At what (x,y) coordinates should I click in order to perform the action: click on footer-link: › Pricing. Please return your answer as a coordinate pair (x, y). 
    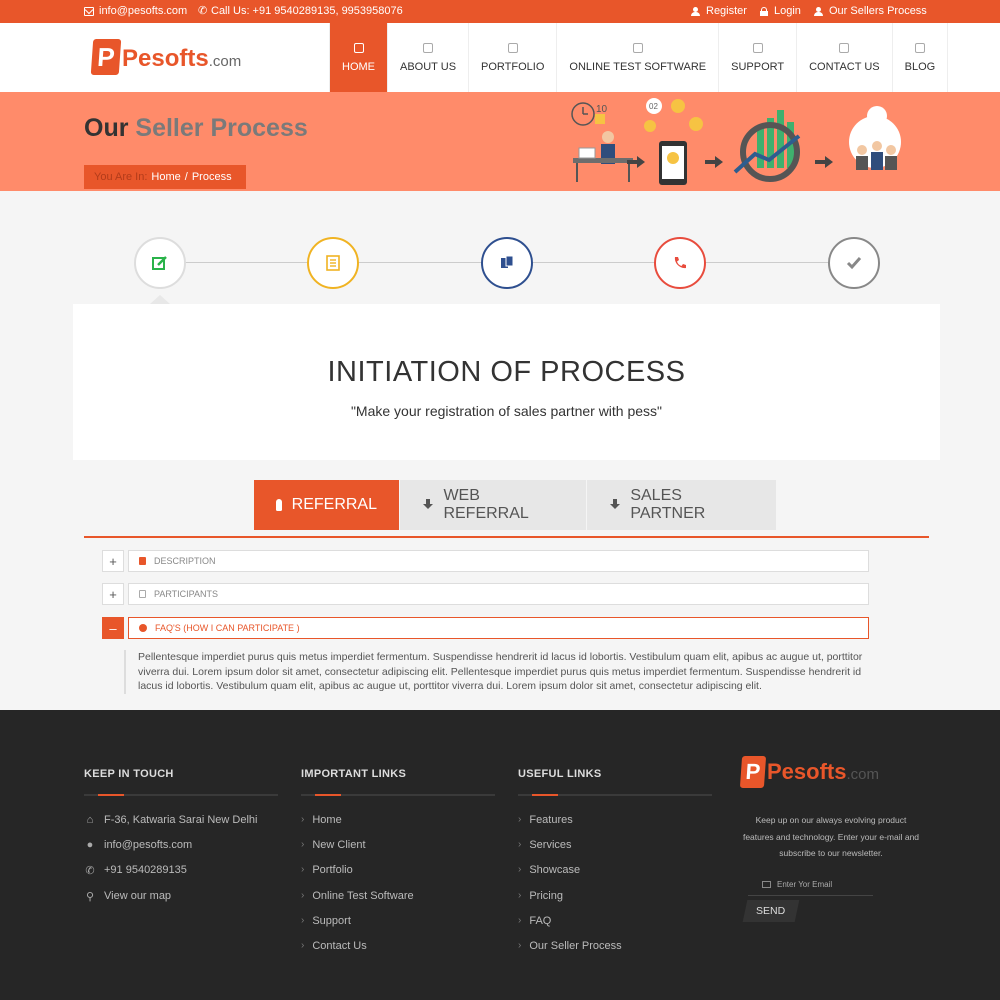
    Looking at the image, I should click on (615, 902).